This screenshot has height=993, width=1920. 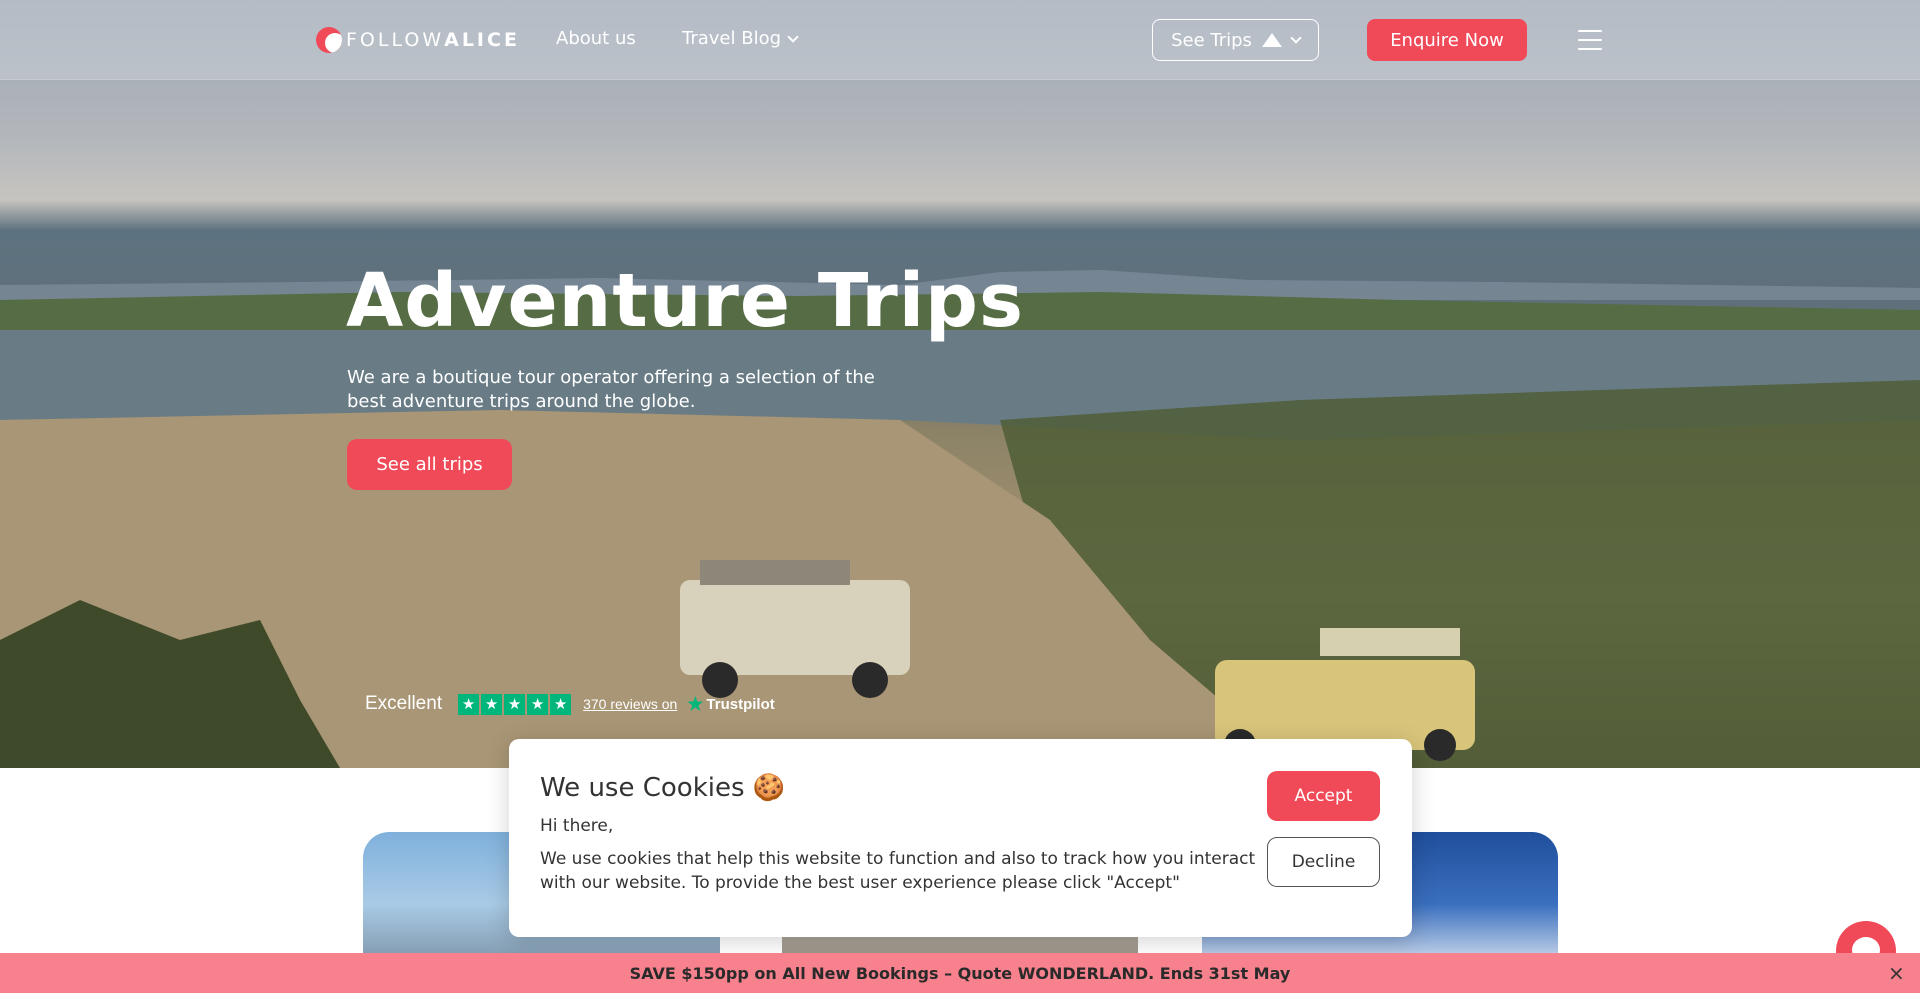 What do you see at coordinates (1590, 40) in the screenshot?
I see `hamburger-menu-icon` at bounding box center [1590, 40].